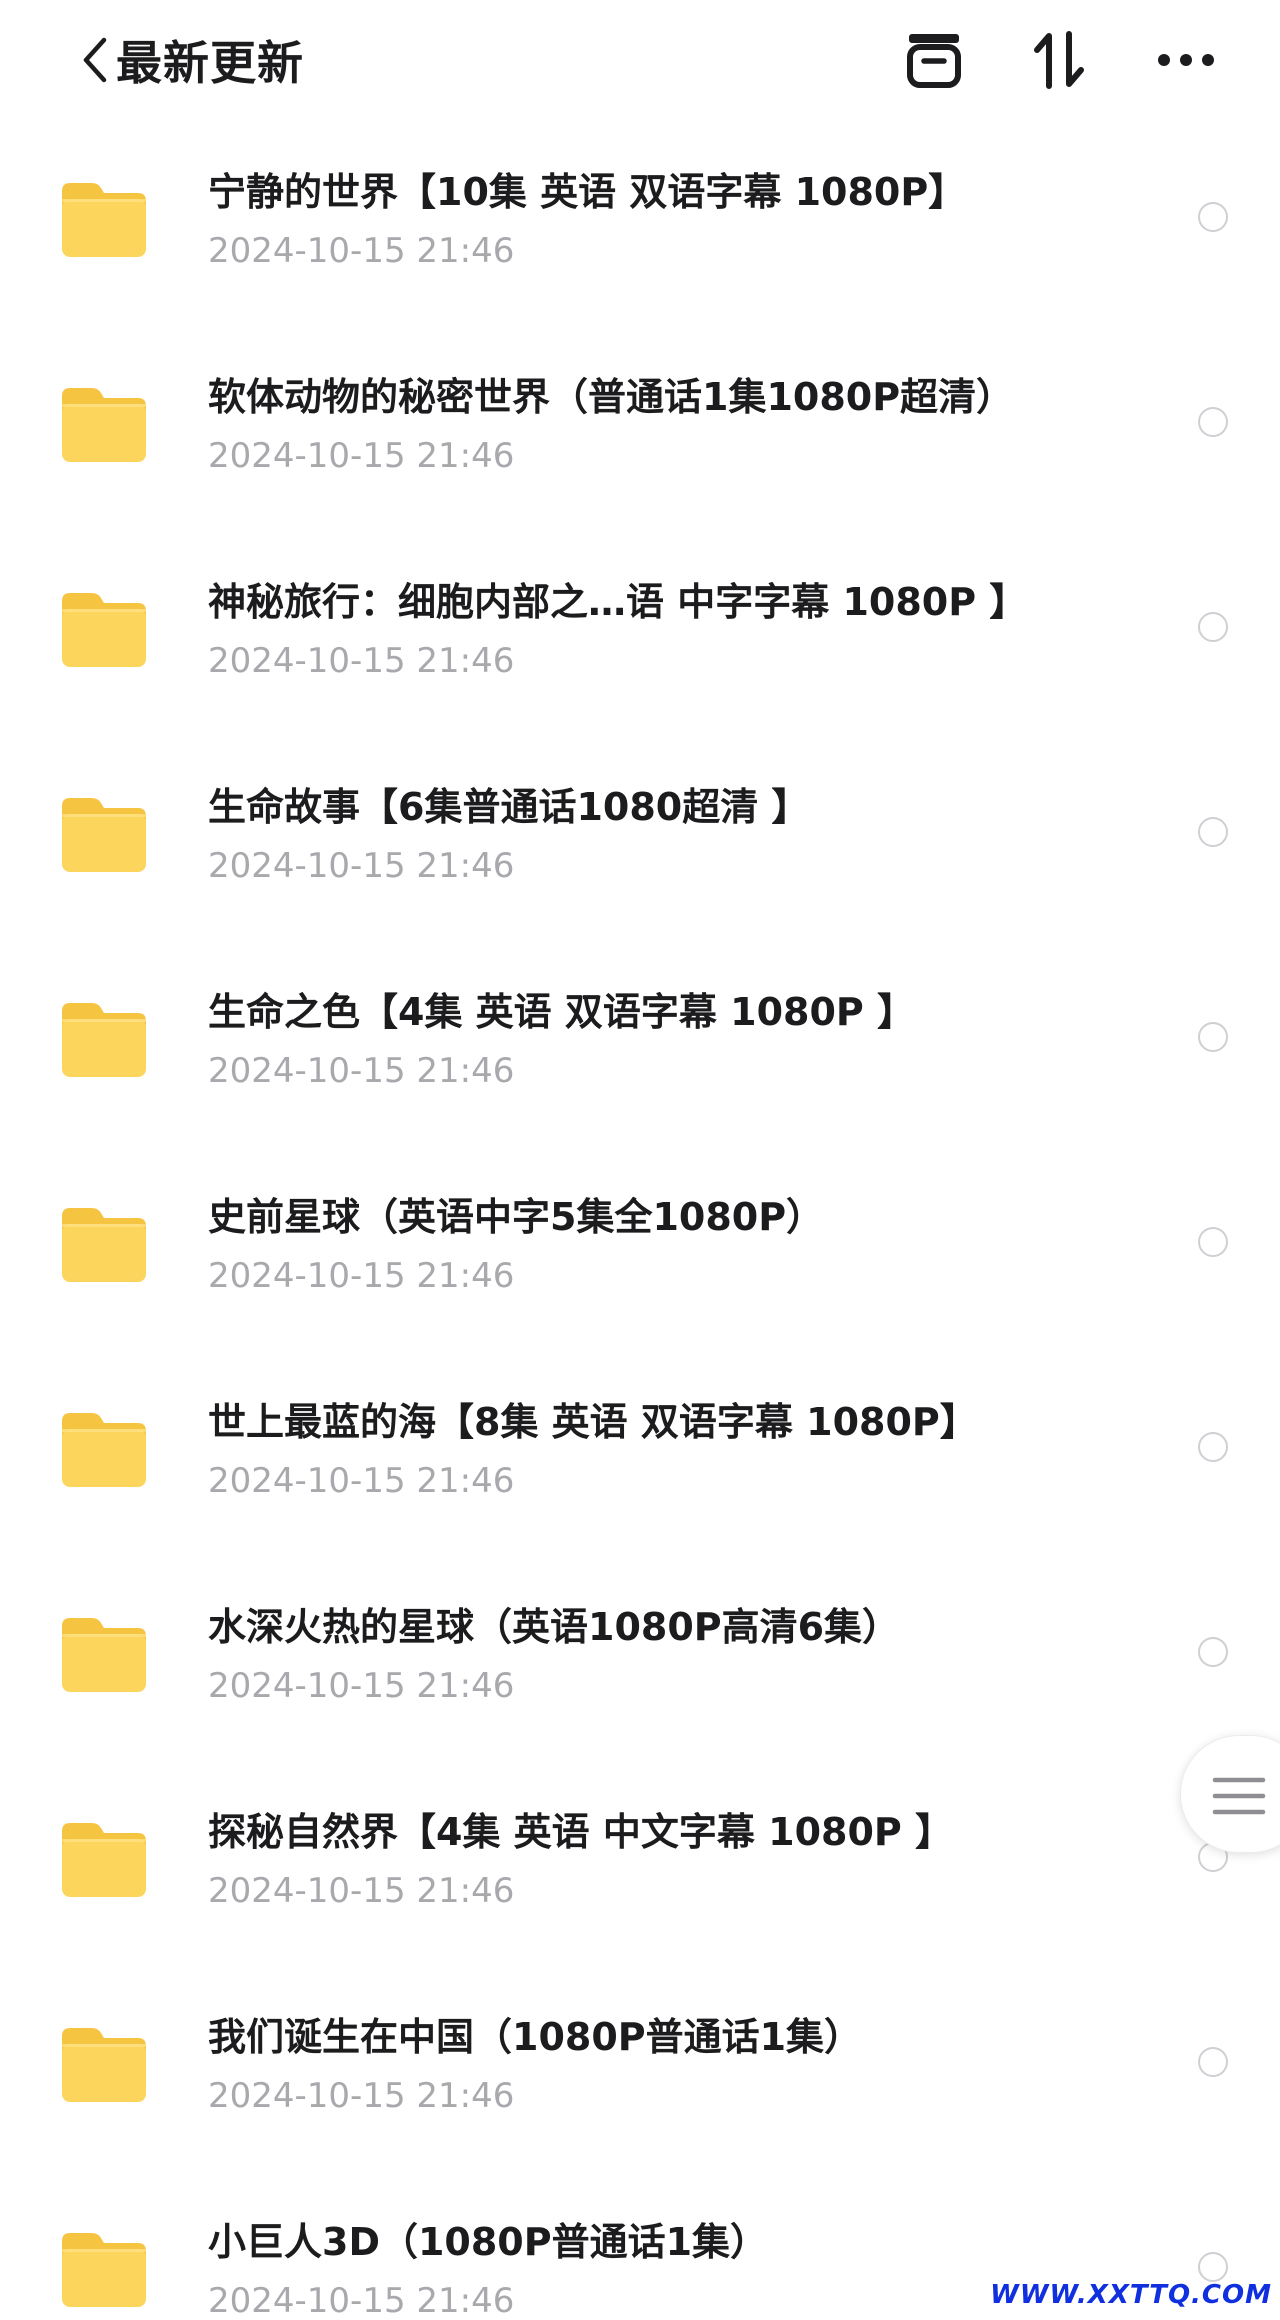 This screenshot has width=1280, height=2320. What do you see at coordinates (618, 602) in the screenshot?
I see `folder-name: 神秘旅行：细胞内部之…语 中字字幕 1080P 】` at bounding box center [618, 602].